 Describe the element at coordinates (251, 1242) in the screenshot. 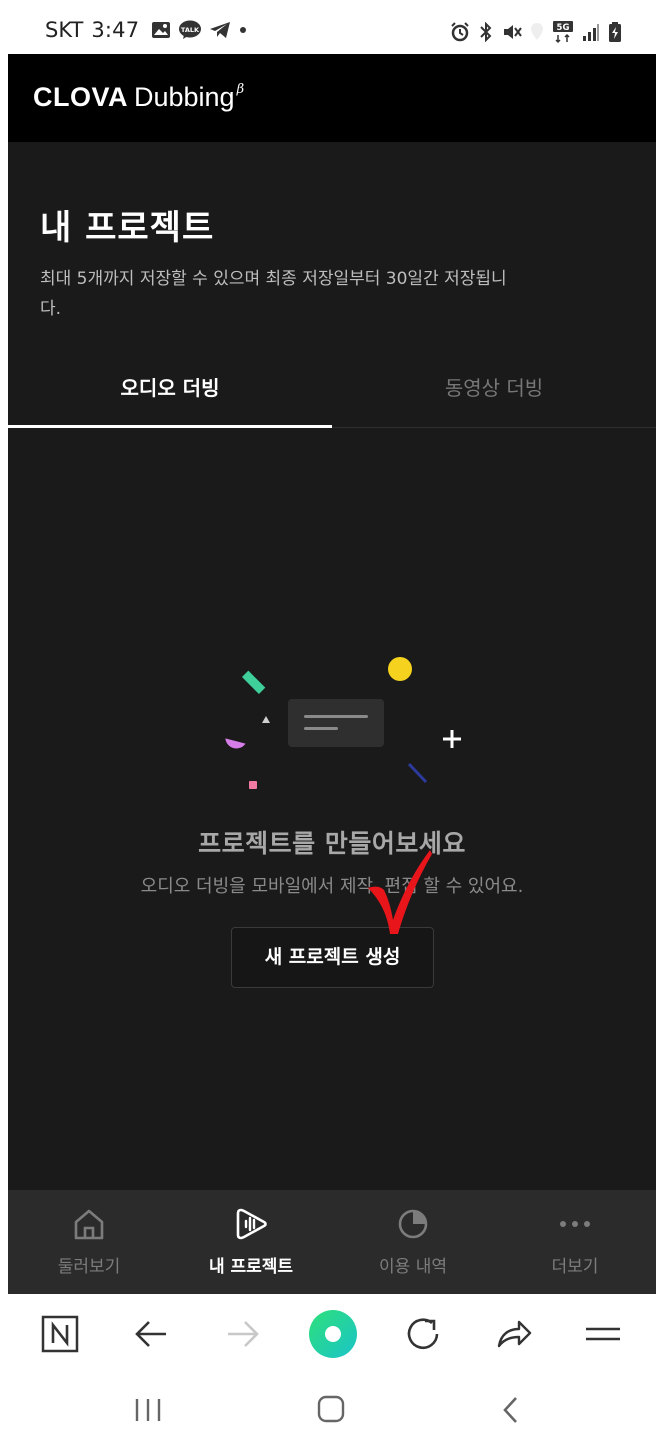

I see `nav-item-my-projects: 내 프로젝트` at that location.